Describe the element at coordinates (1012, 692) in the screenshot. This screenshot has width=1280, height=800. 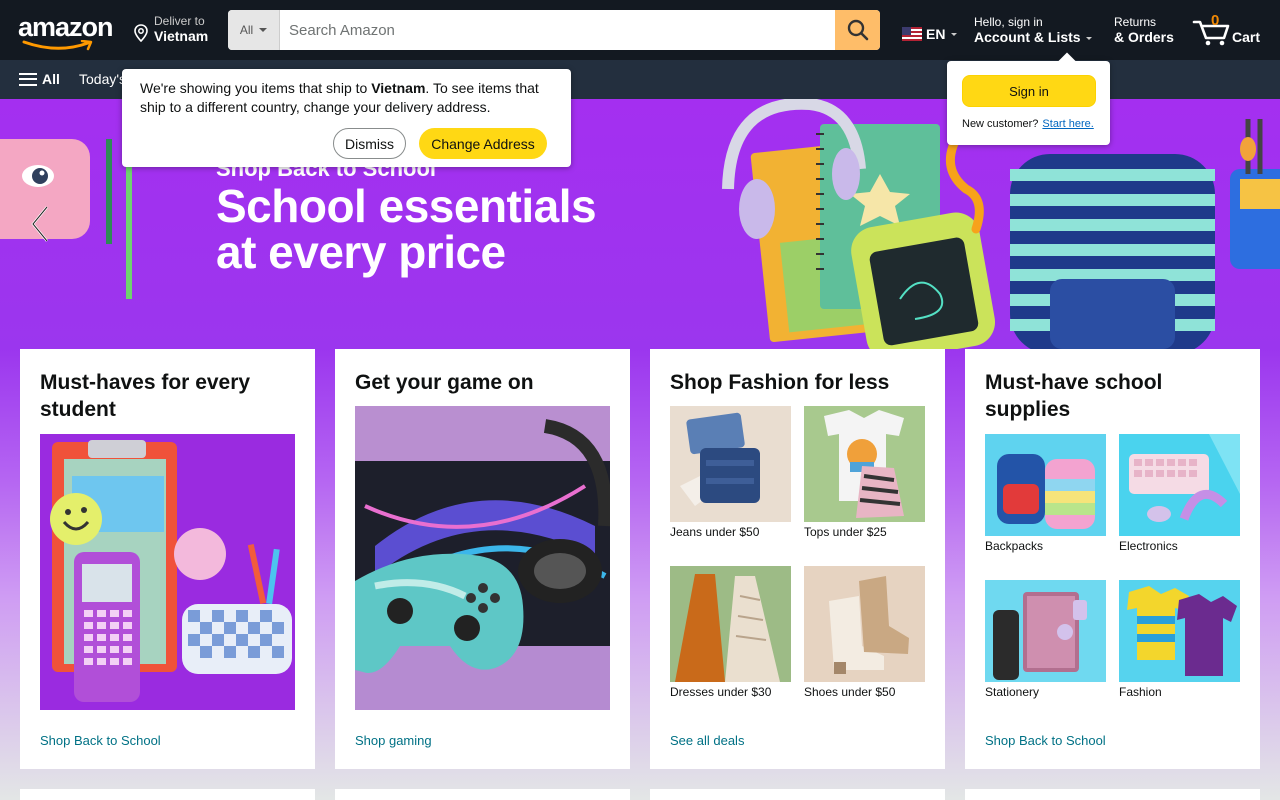
I see `supplies-item-caption: Stationery` at that location.